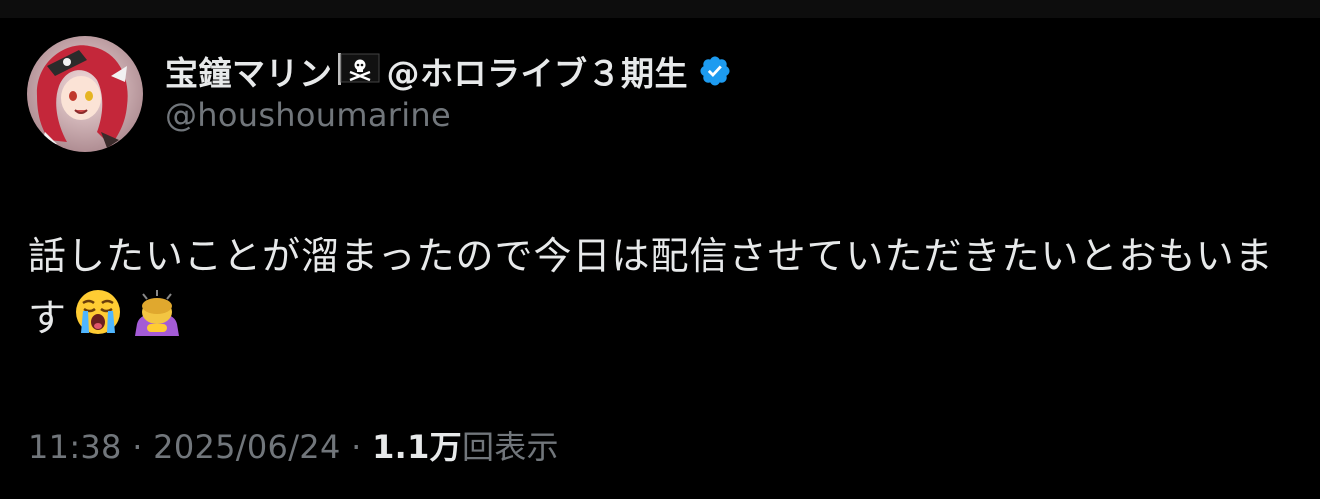  I want to click on person-bowing-icon, so click(157, 320).